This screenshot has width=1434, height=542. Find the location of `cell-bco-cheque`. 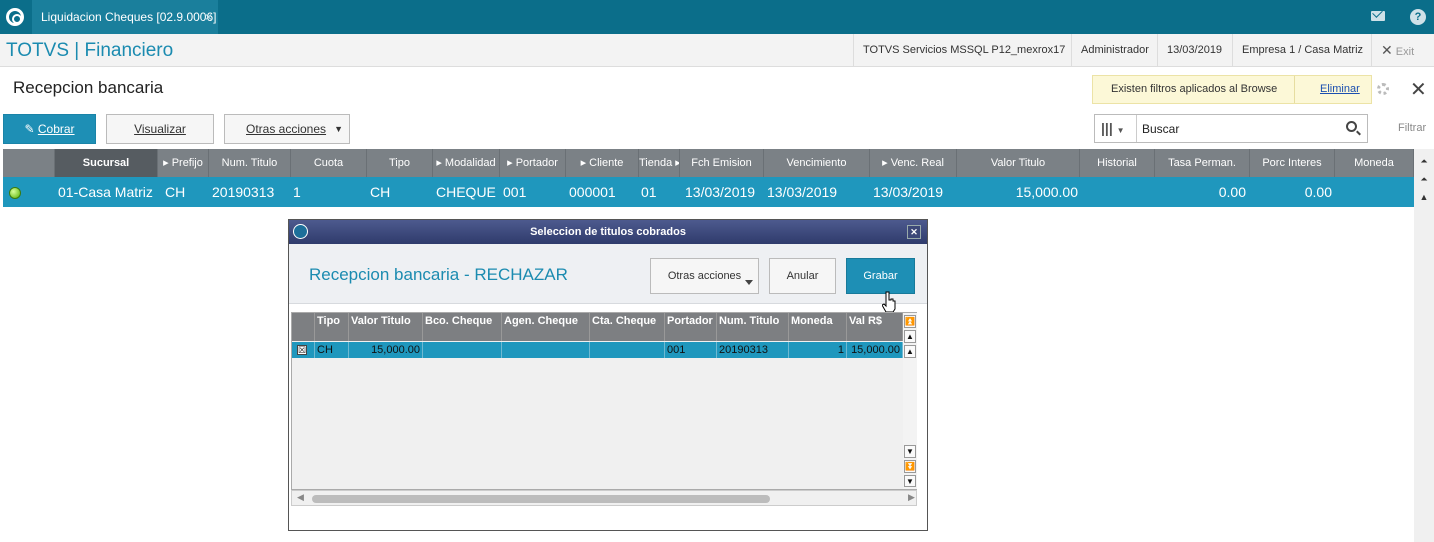

cell-bco-cheque is located at coordinates (462, 350).